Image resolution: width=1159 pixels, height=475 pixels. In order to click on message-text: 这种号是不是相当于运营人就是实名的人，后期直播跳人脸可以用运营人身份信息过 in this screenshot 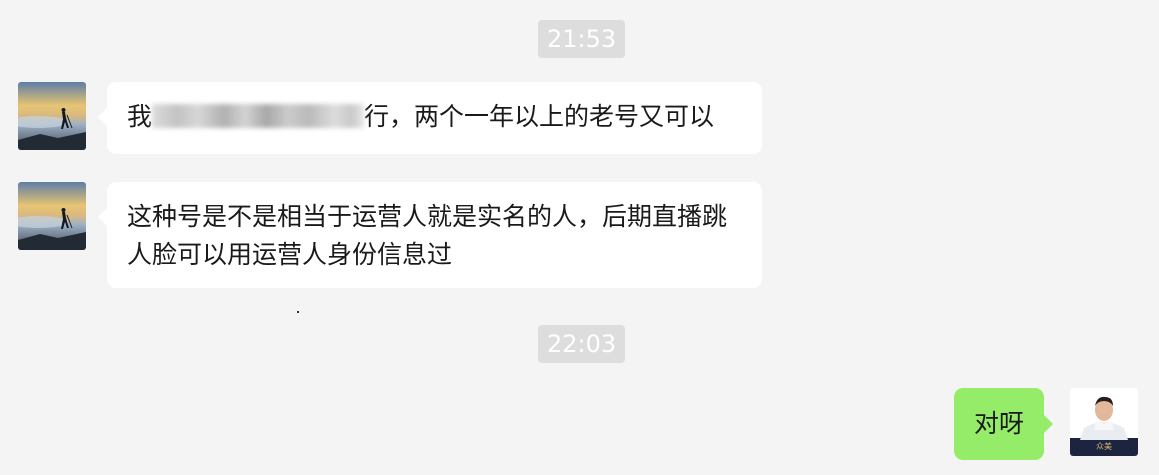, I will do `click(427, 235)`.